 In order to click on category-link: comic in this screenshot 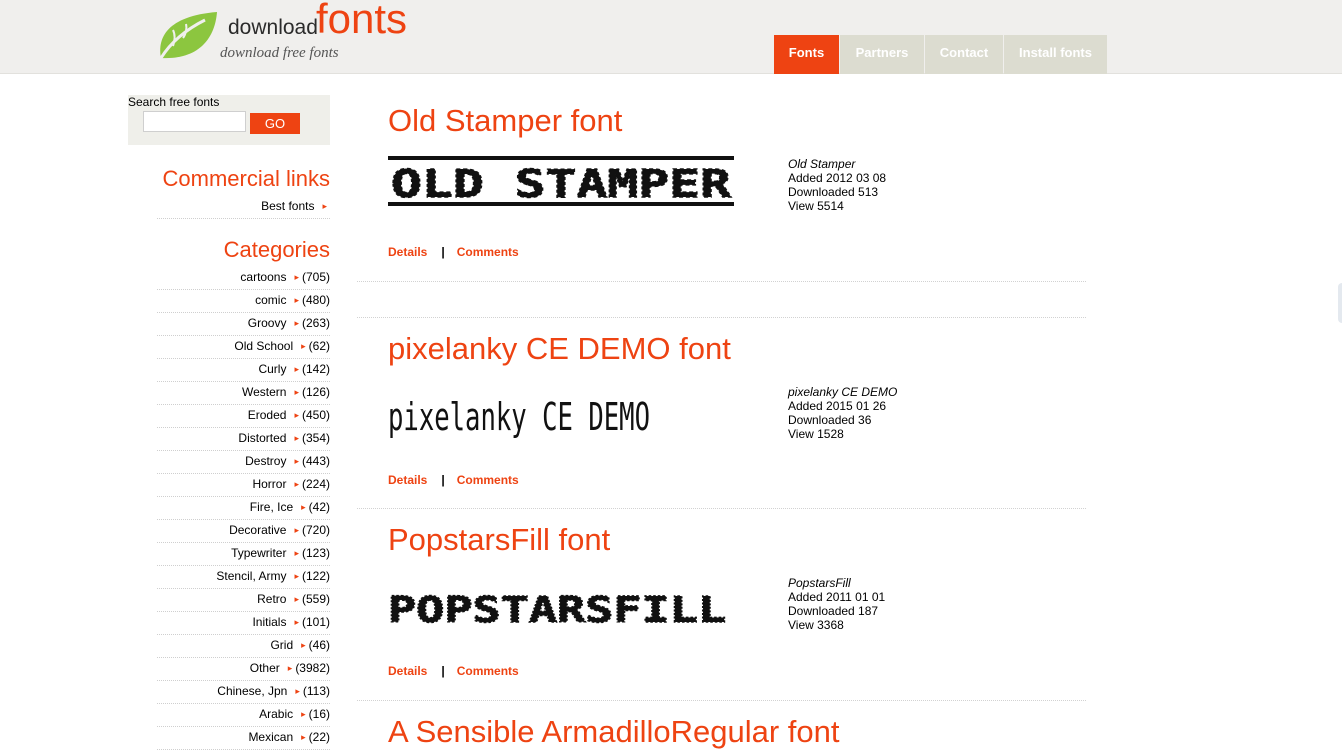, I will do `click(270, 300)`.